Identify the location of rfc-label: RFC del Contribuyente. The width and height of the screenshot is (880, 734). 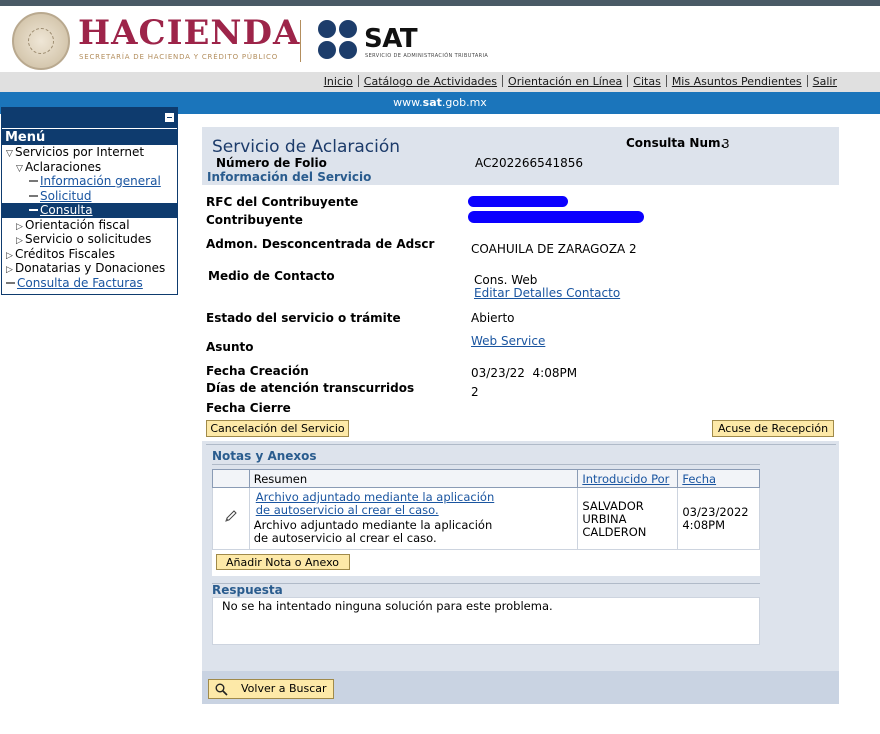
(282, 202).